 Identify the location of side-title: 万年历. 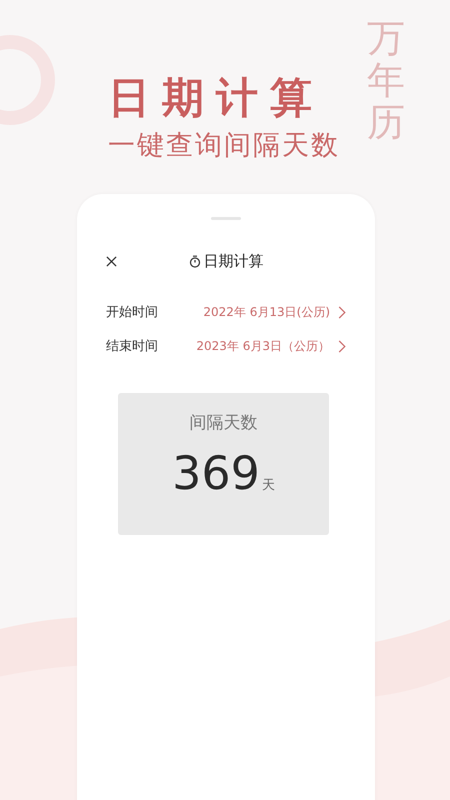
(386, 81).